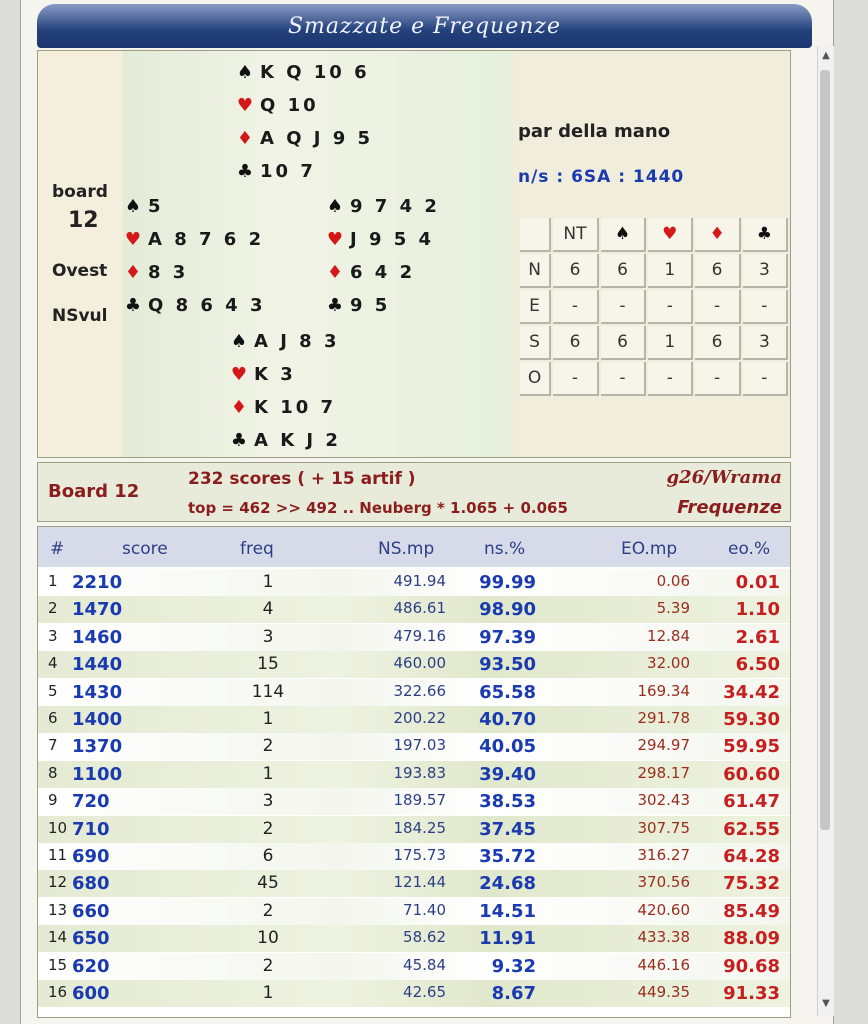 The image size is (868, 1024). What do you see at coordinates (145, 549) in the screenshot?
I see `header-score: score` at bounding box center [145, 549].